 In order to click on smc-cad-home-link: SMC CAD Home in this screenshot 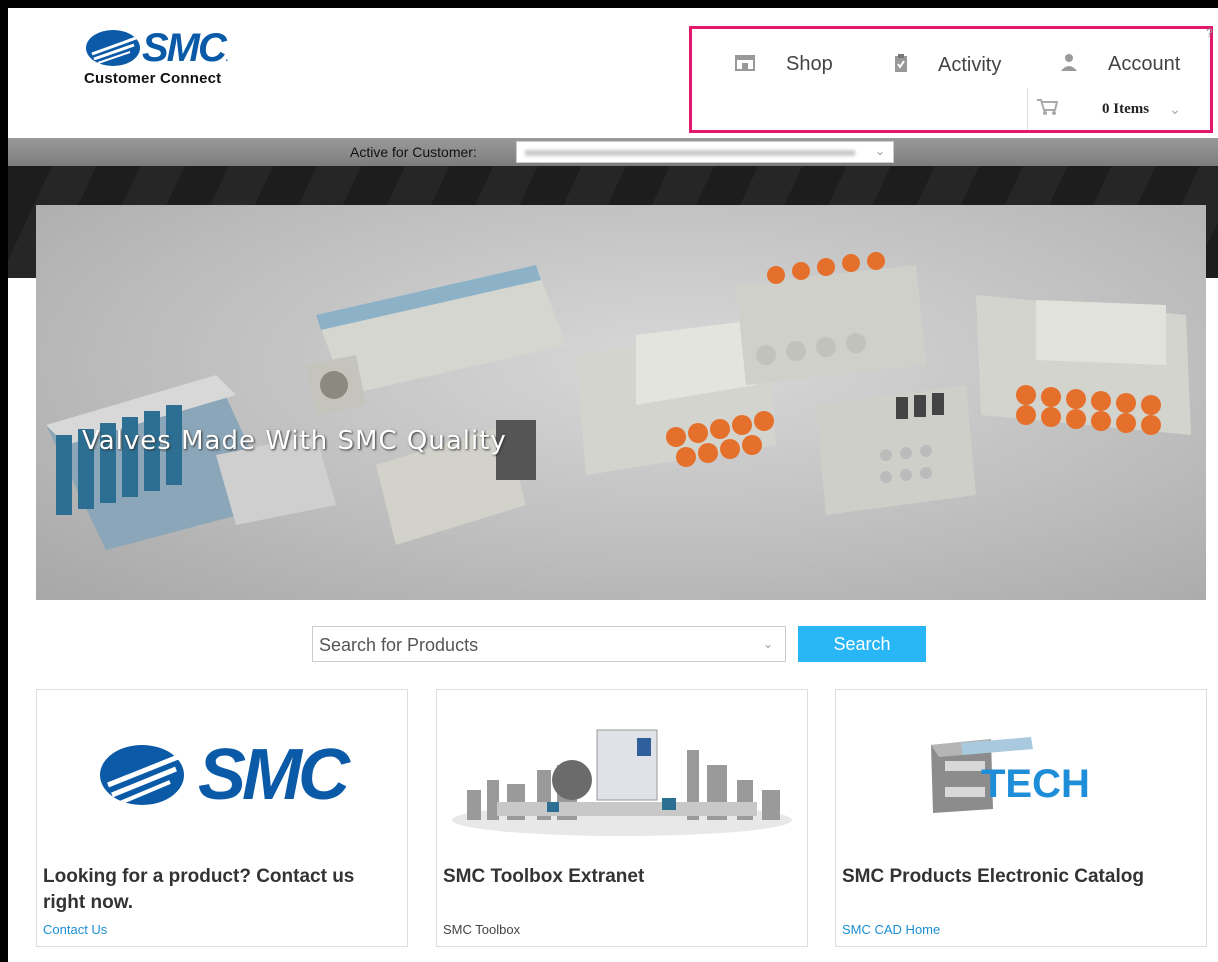, I will do `click(891, 929)`.